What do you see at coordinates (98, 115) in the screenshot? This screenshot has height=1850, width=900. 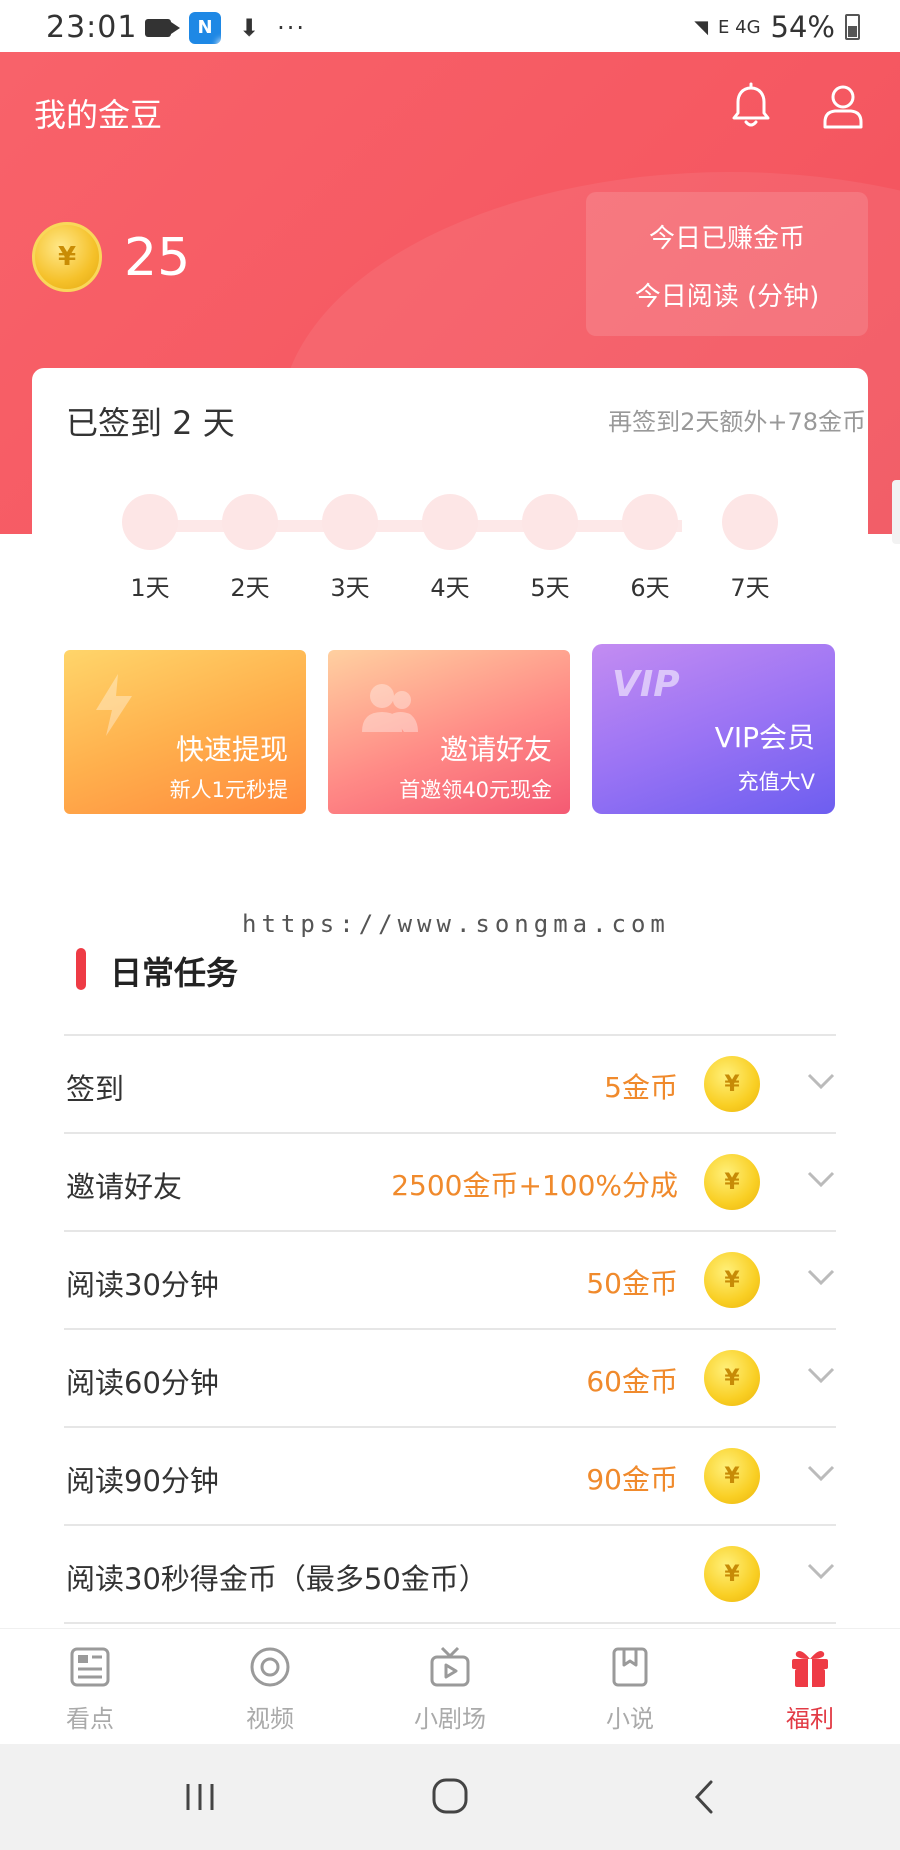 I see `page-title: 我的金豆` at bounding box center [98, 115].